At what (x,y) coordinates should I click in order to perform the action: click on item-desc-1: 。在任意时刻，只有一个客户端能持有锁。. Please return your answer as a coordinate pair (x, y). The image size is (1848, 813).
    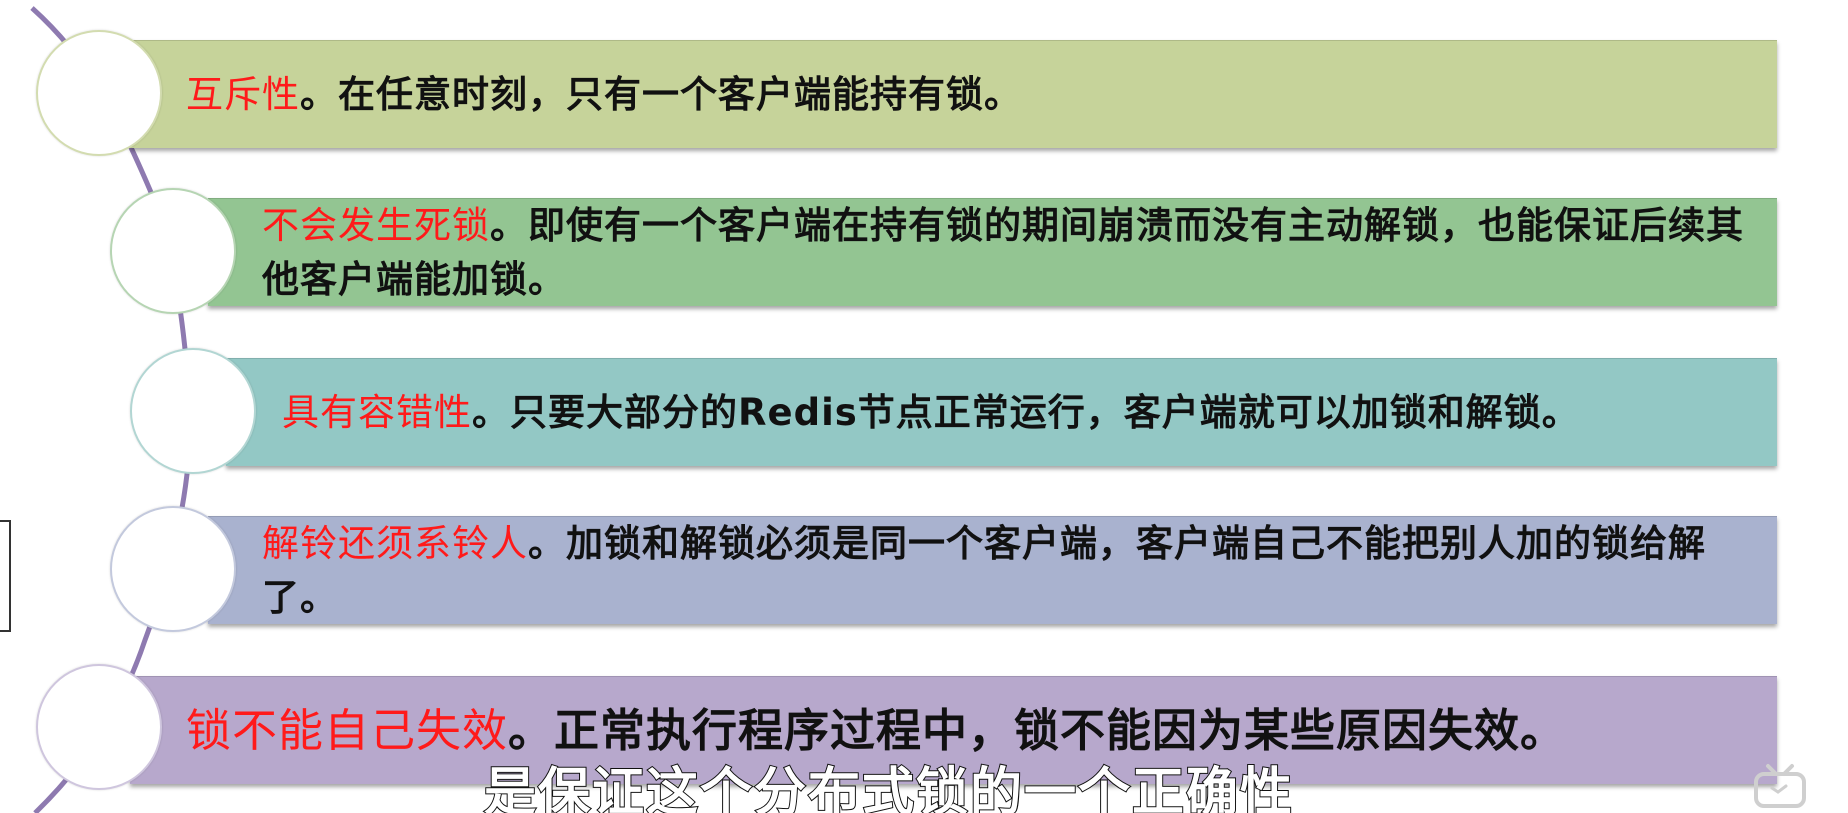
    Looking at the image, I should click on (661, 94).